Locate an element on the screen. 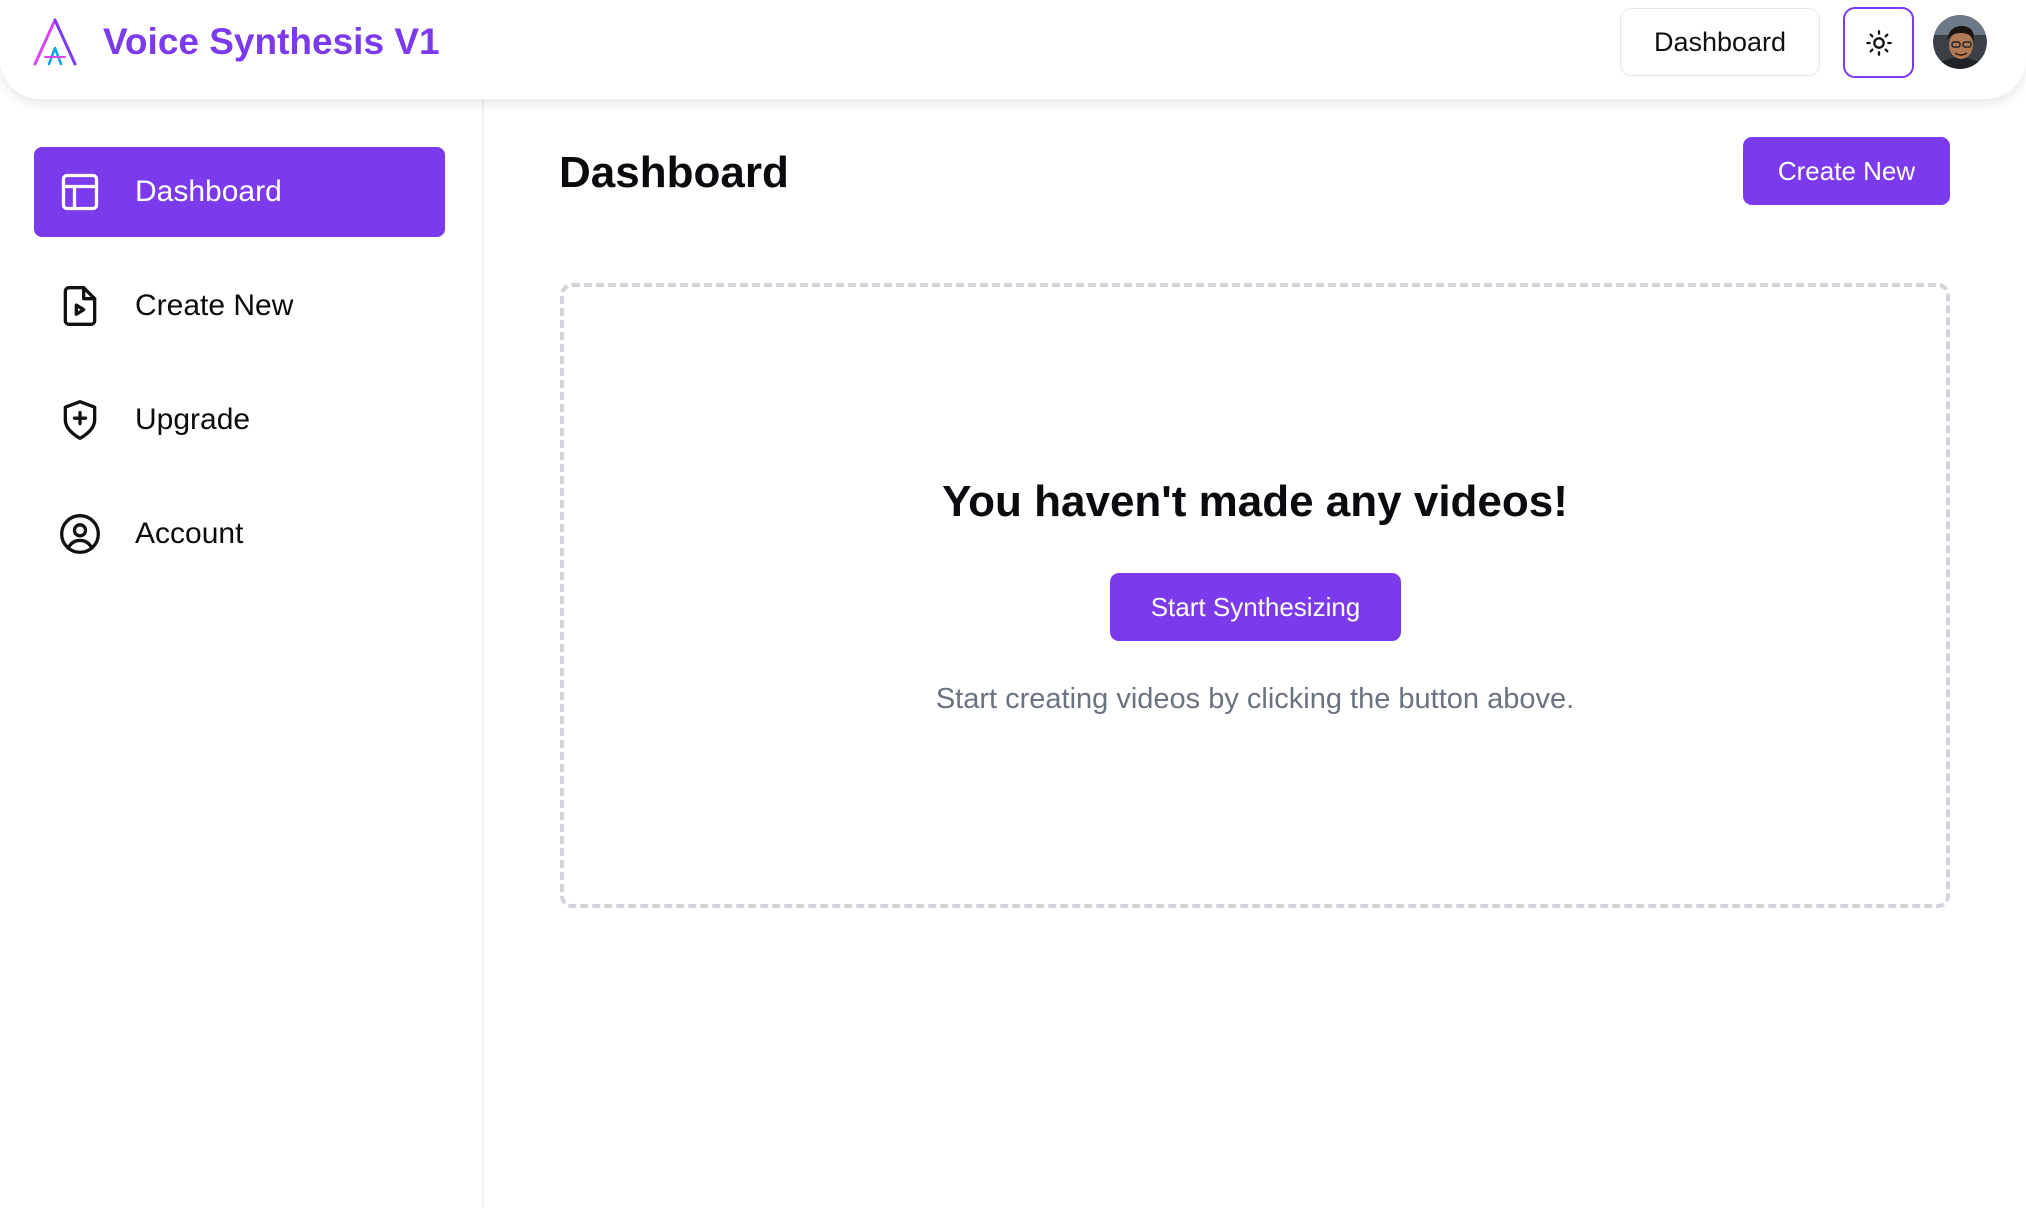 This screenshot has width=2026, height=1208. top-header: Voice Synthesis V1 Dashboard is located at coordinates (1013, 49).